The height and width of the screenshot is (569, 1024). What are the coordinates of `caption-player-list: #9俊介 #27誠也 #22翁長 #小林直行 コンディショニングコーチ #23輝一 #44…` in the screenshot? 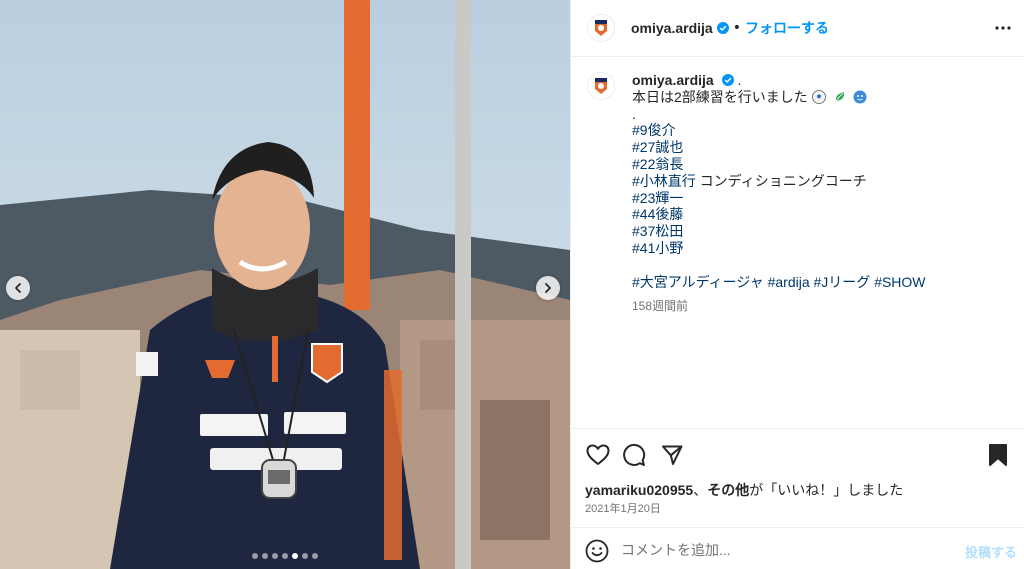 It's located at (819, 189).